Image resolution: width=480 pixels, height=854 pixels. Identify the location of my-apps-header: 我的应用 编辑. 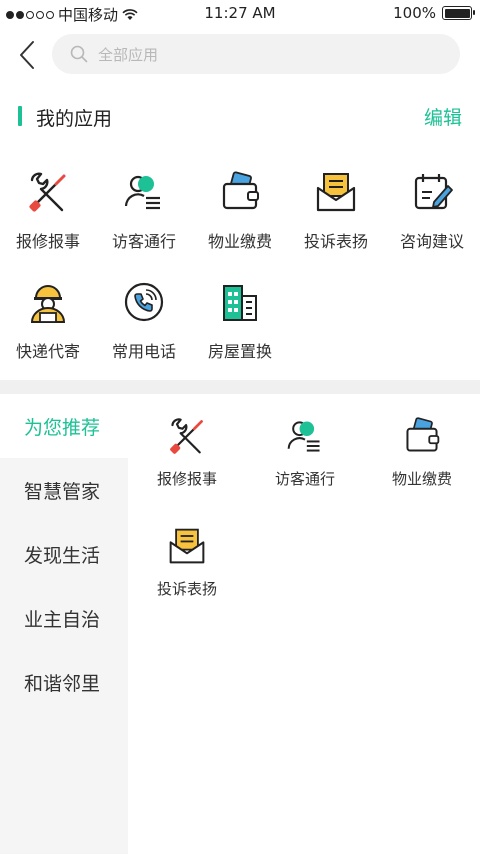
(240, 116).